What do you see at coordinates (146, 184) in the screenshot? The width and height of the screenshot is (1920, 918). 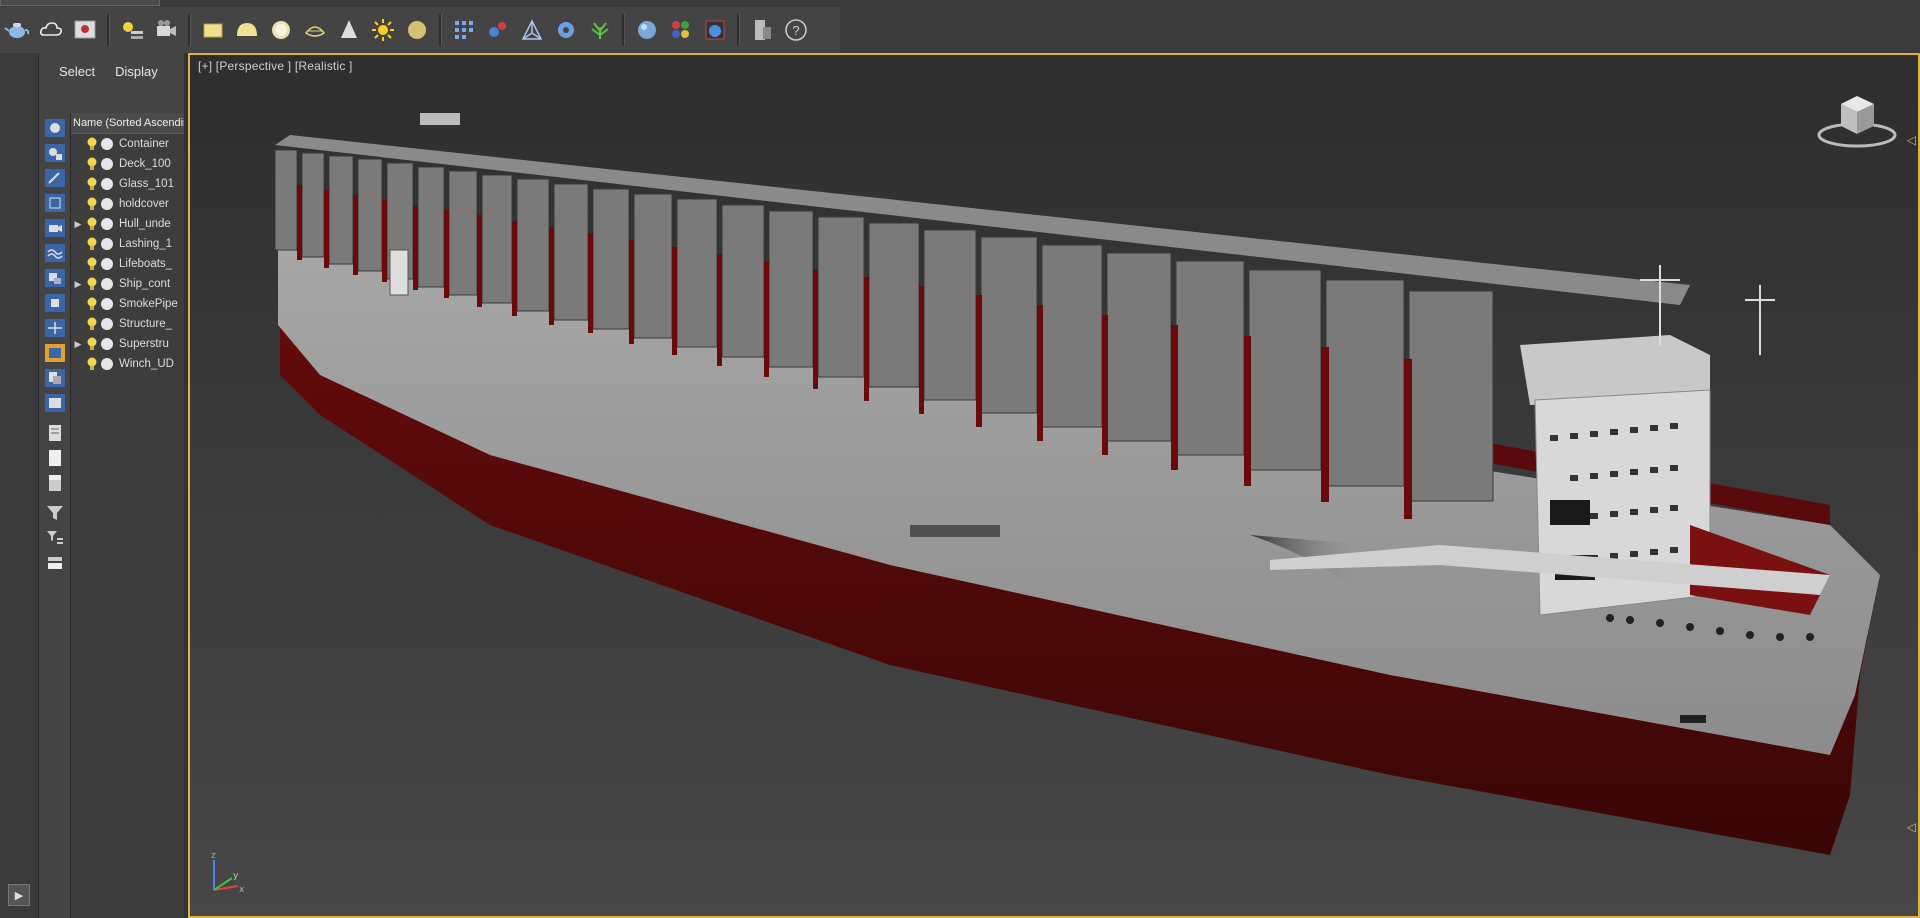 I see `scene-item-label: Glass_101` at bounding box center [146, 184].